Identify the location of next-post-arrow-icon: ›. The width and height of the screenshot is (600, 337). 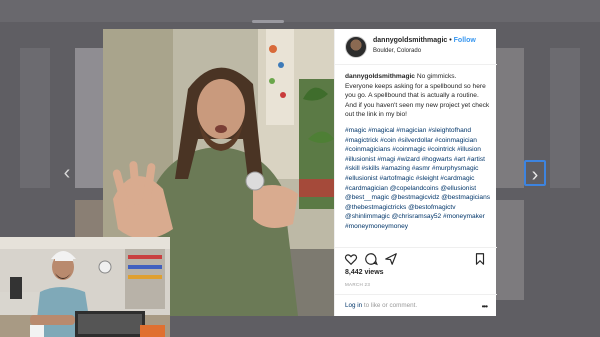
(535, 173).